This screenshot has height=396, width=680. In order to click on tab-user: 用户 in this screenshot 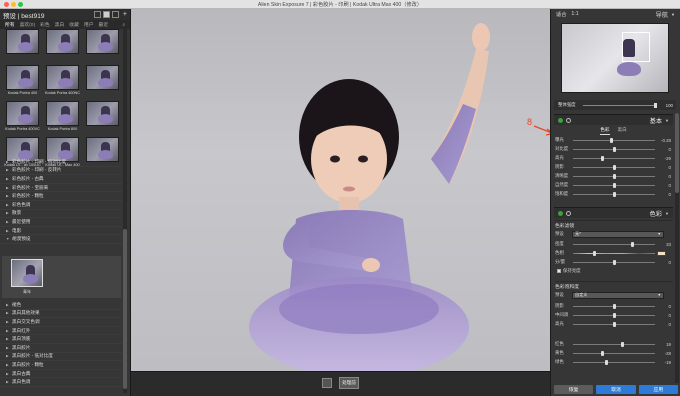, I will do `click(89, 24)`.